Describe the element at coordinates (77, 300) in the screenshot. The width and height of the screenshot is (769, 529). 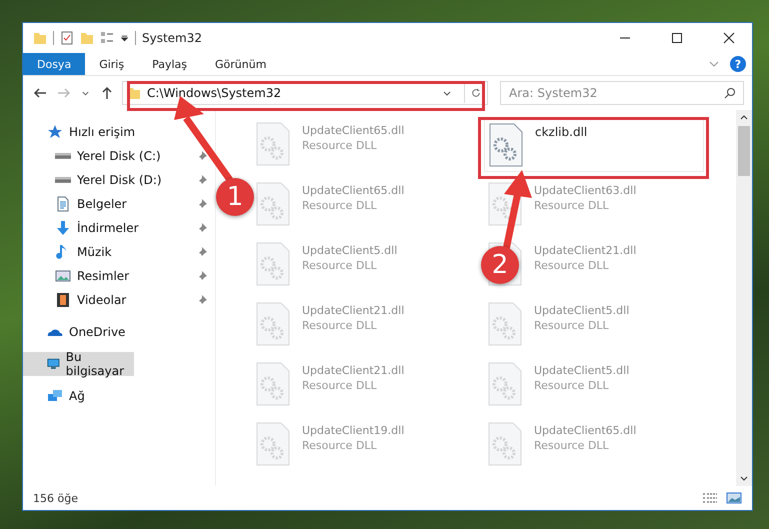
I see `sidebar-item: Videolar` at that location.